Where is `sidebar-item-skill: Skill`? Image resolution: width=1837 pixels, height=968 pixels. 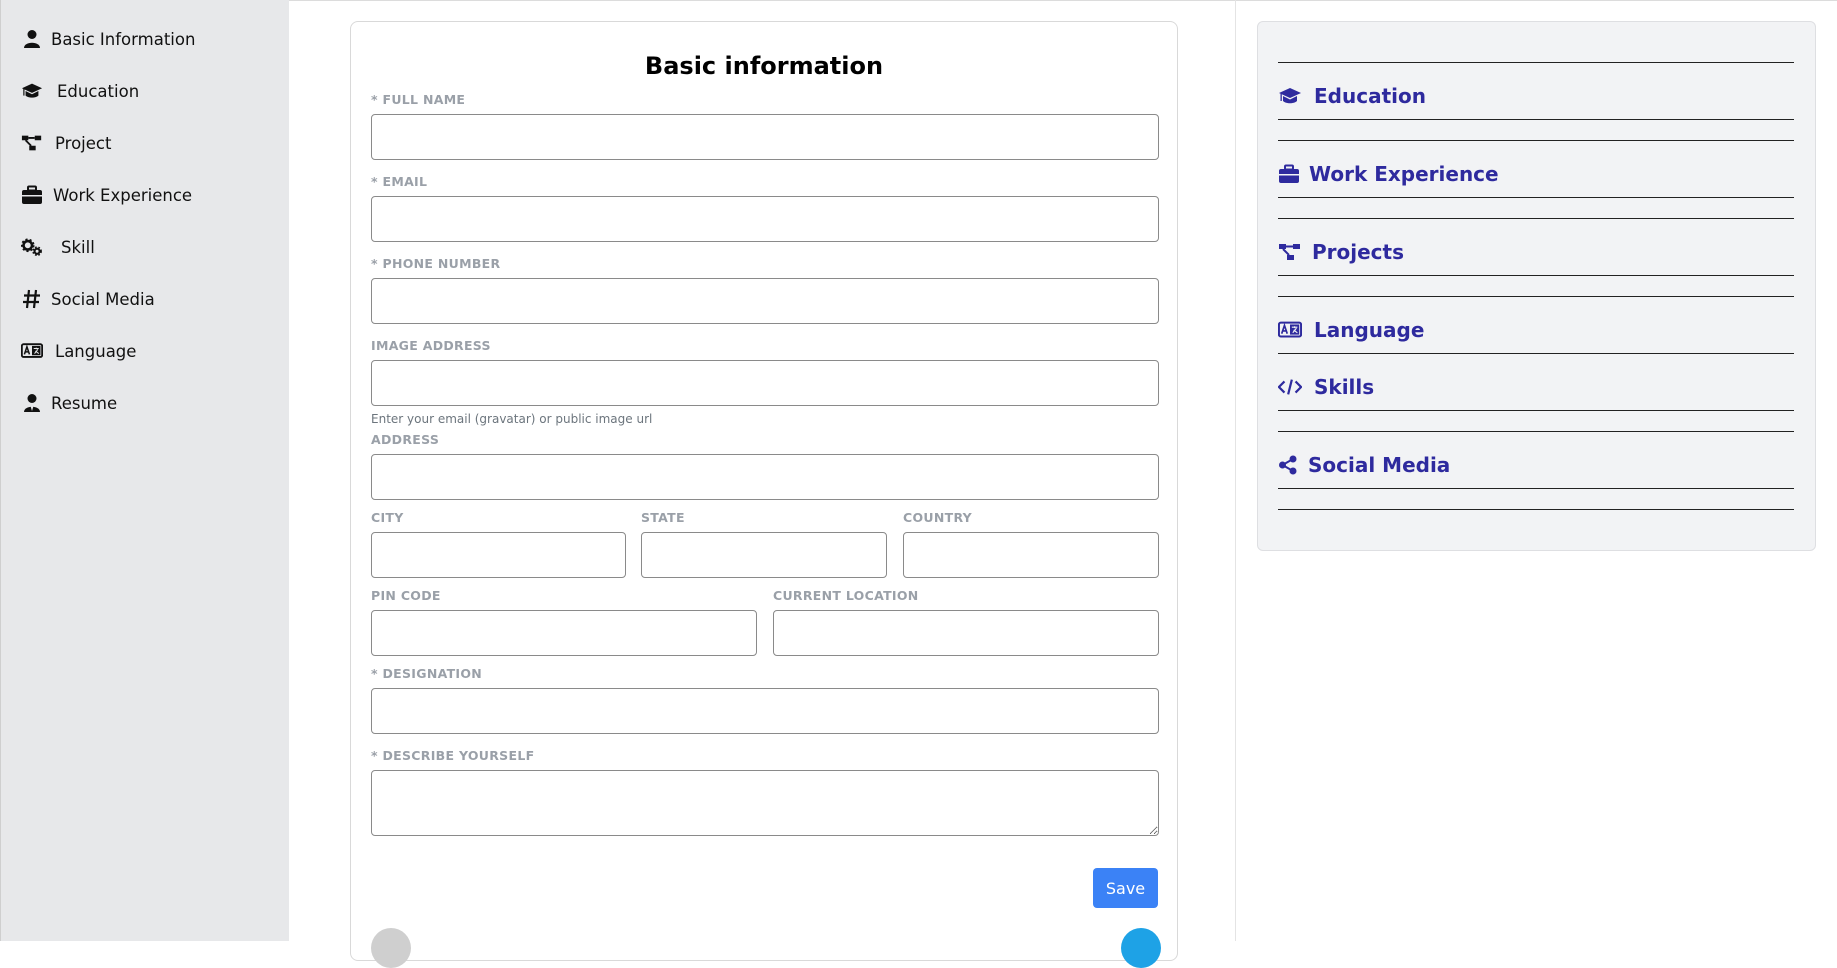
sidebar-item-skill: Skill is located at coordinates (58, 247).